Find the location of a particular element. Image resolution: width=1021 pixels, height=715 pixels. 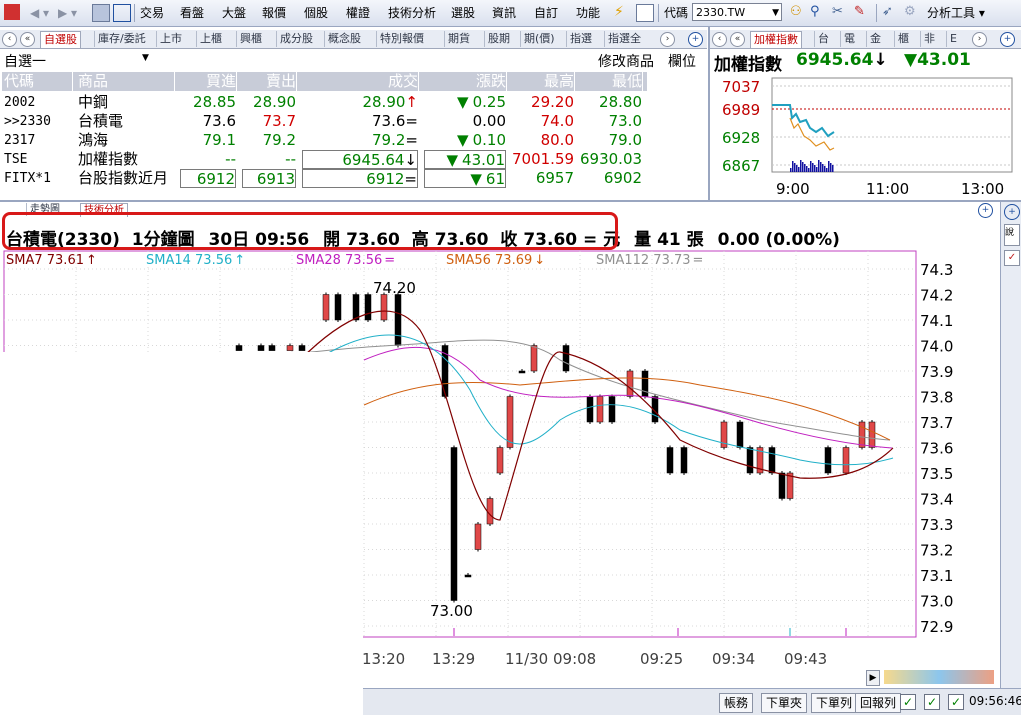

chart-controls: ▶ is located at coordinates (931, 678).